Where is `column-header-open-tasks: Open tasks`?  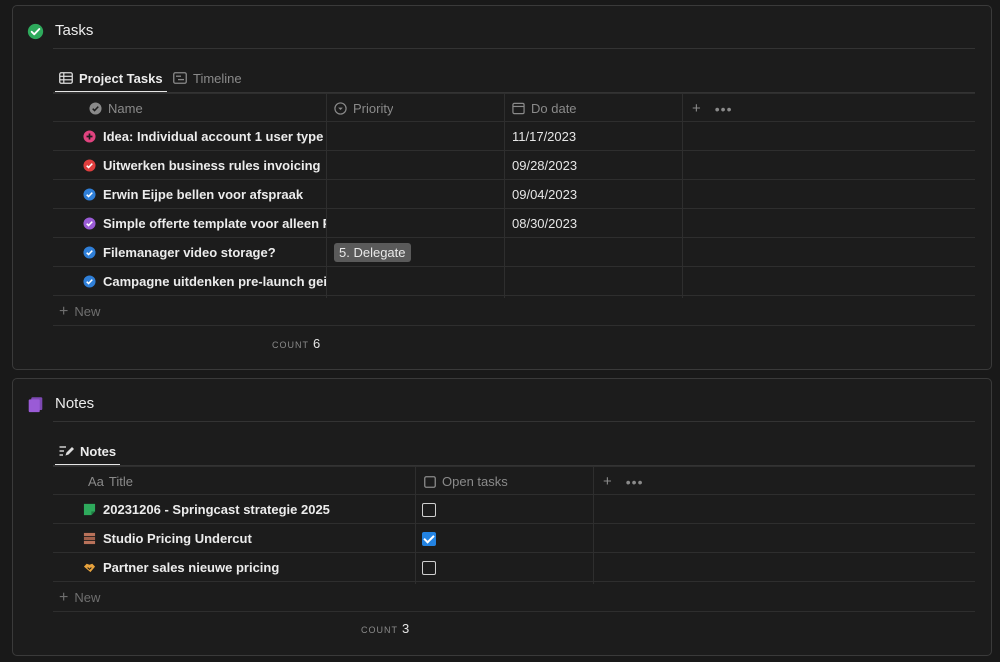 column-header-open-tasks: Open tasks is located at coordinates (466, 481).